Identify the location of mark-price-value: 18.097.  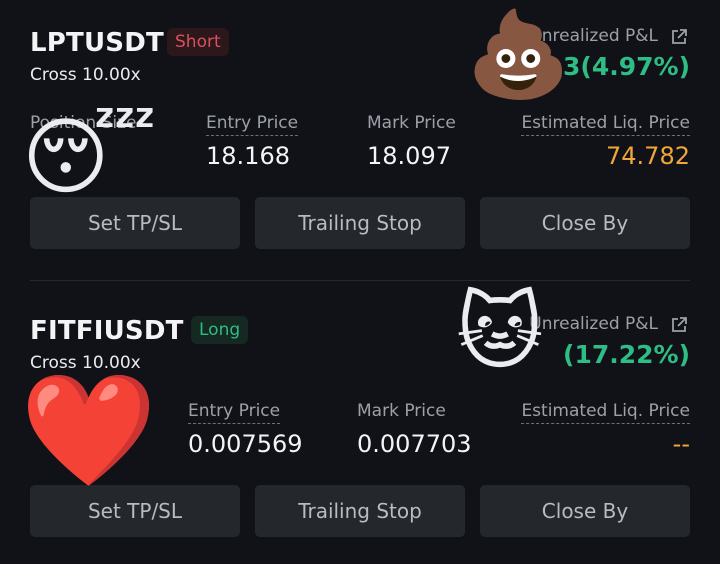
(409, 156).